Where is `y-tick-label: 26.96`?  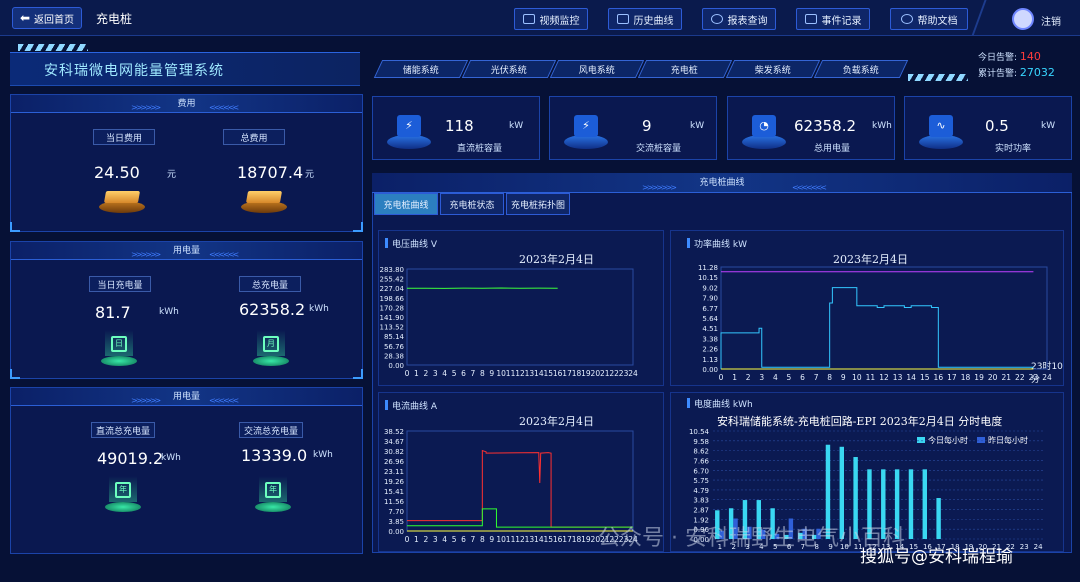
y-tick-label: 26.96 is located at coordinates (394, 462).